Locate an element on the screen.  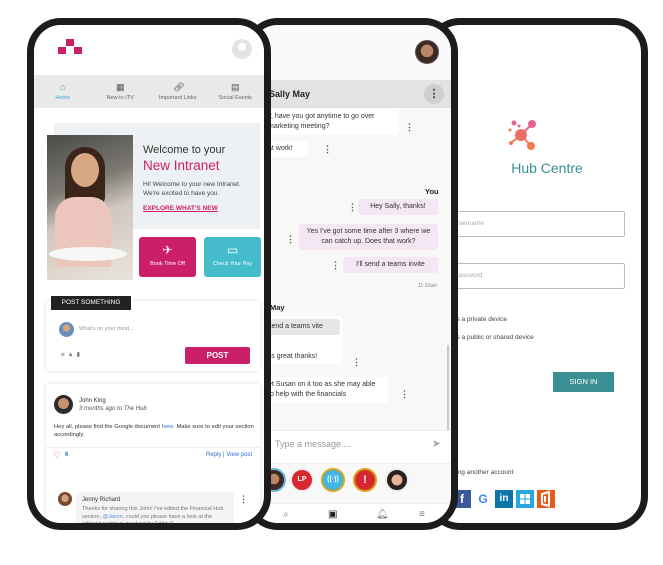
company-logo is located at coordinates (70, 48).